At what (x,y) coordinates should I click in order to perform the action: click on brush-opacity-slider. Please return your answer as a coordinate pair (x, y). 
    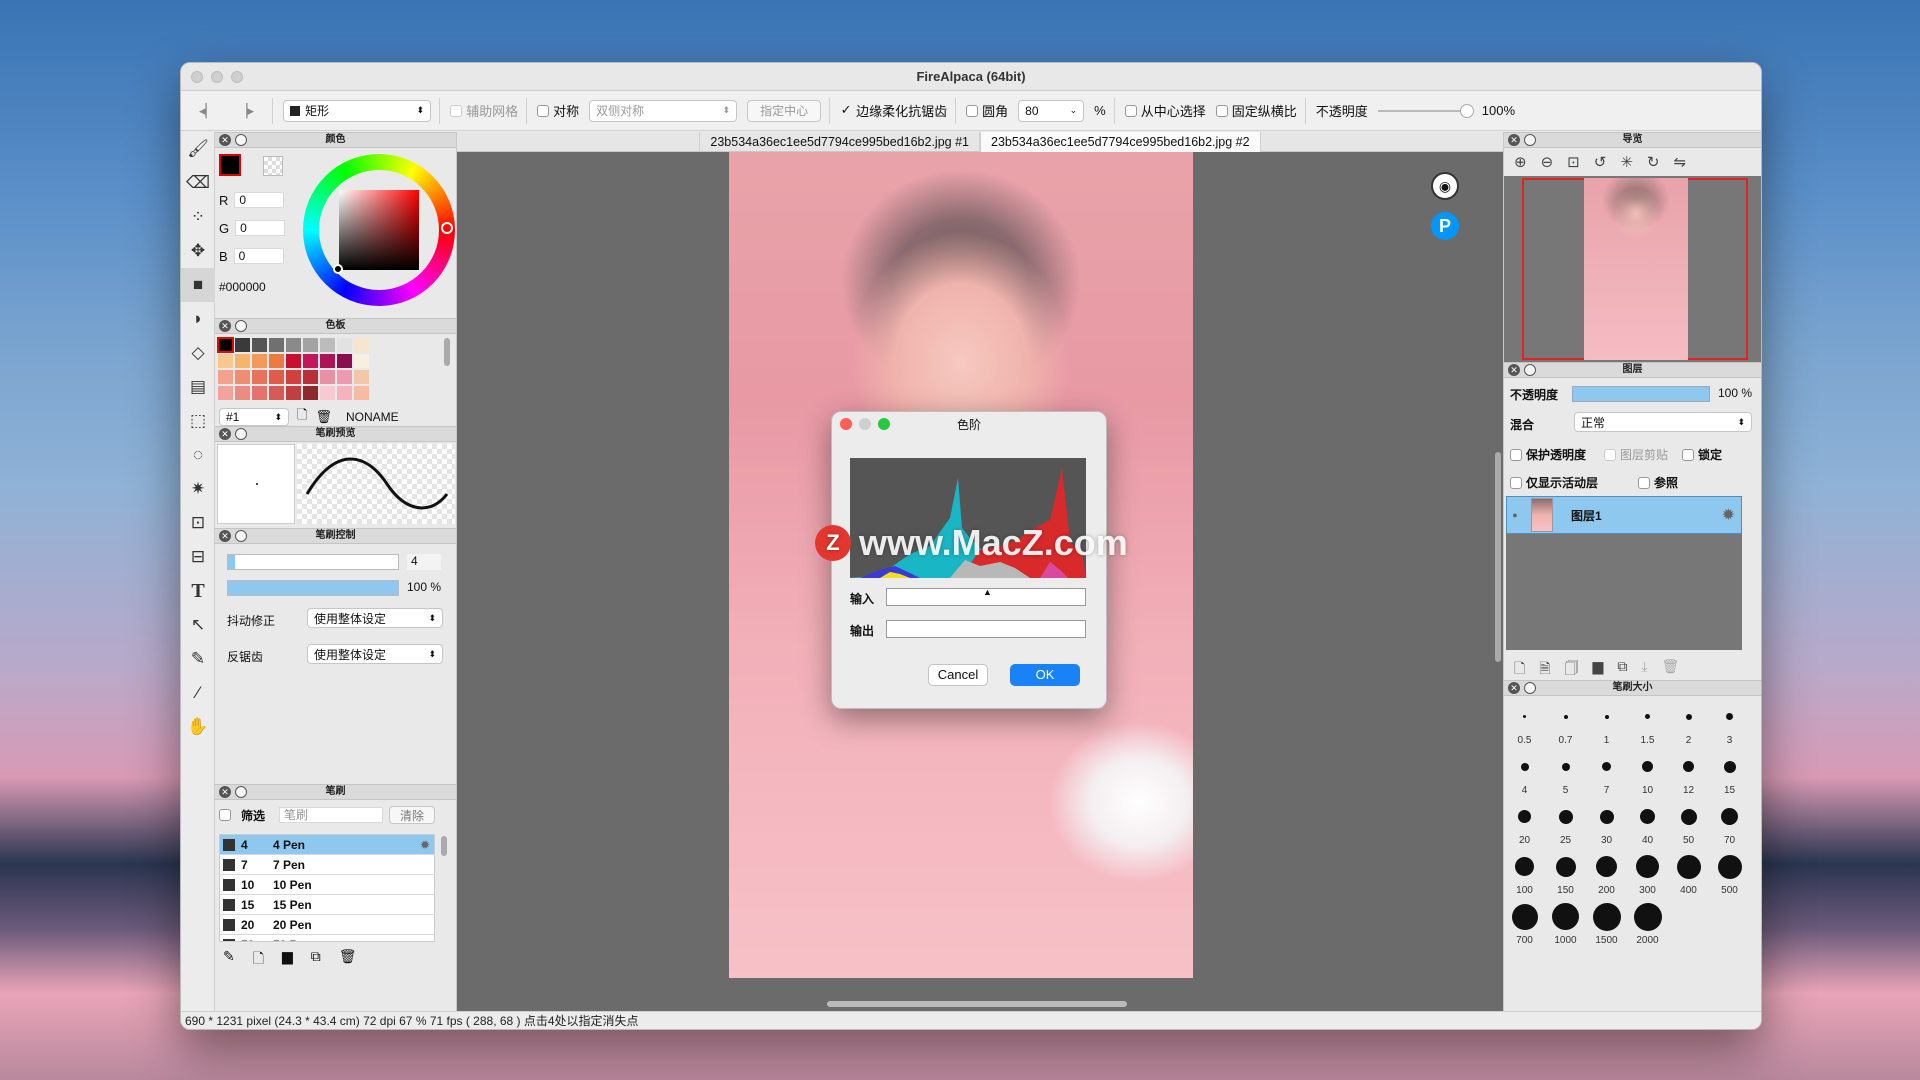
    Looking at the image, I should click on (313, 588).